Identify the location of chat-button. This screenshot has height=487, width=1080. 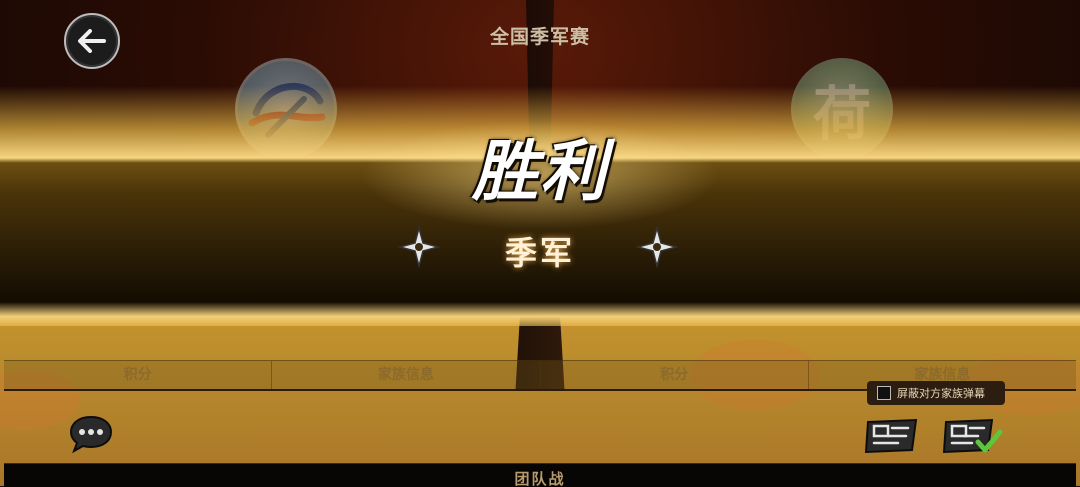
(91, 434).